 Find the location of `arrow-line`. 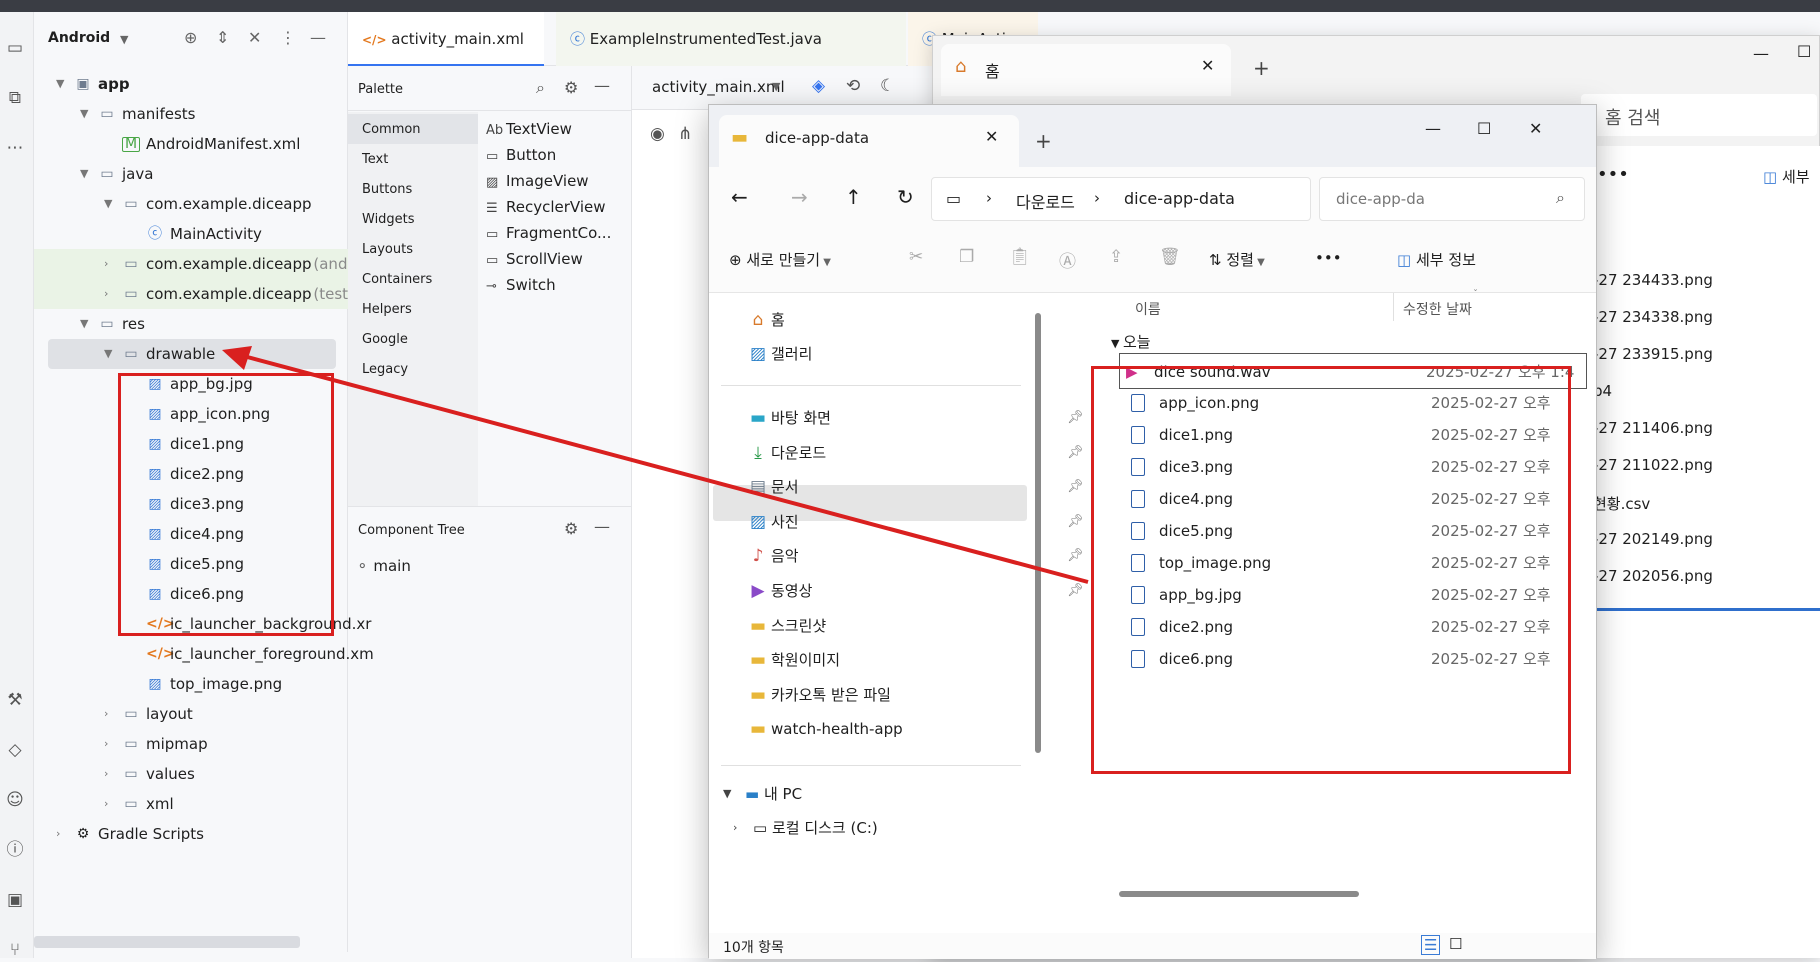

arrow-line is located at coordinates (662, 468).